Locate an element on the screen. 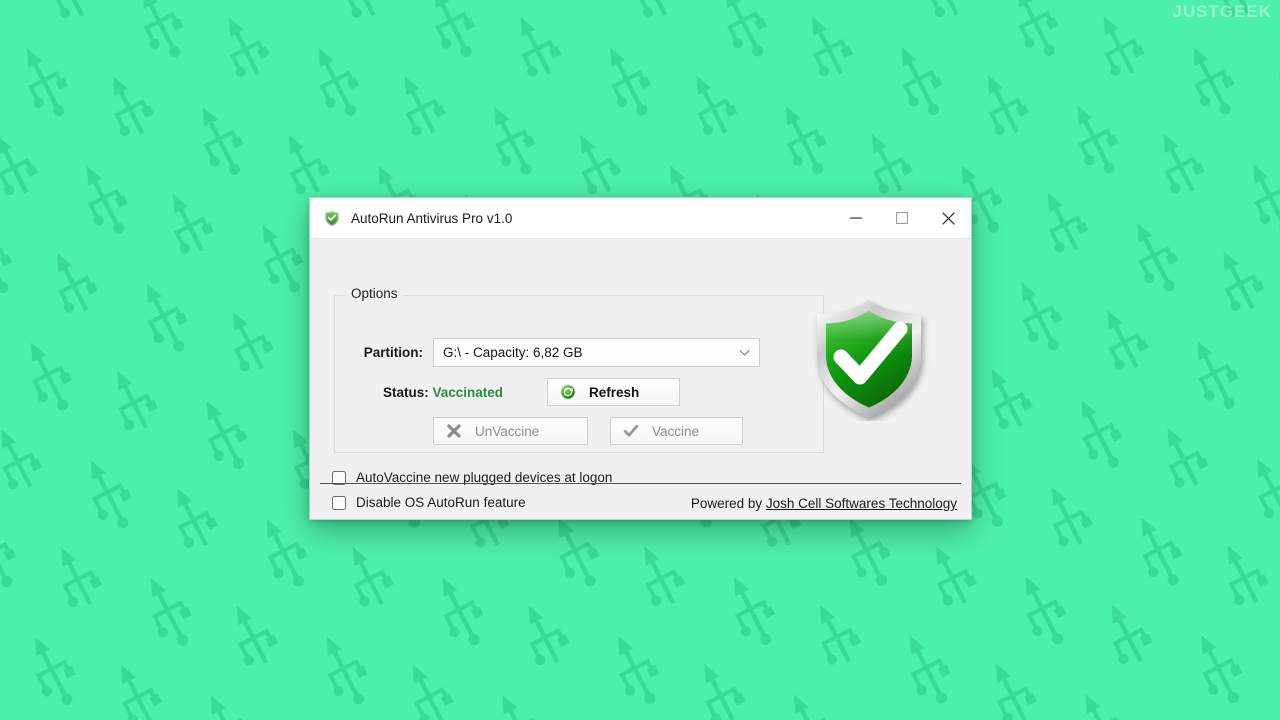  window-title: AutoRun Antivirus Pro v1.0 is located at coordinates (432, 218).